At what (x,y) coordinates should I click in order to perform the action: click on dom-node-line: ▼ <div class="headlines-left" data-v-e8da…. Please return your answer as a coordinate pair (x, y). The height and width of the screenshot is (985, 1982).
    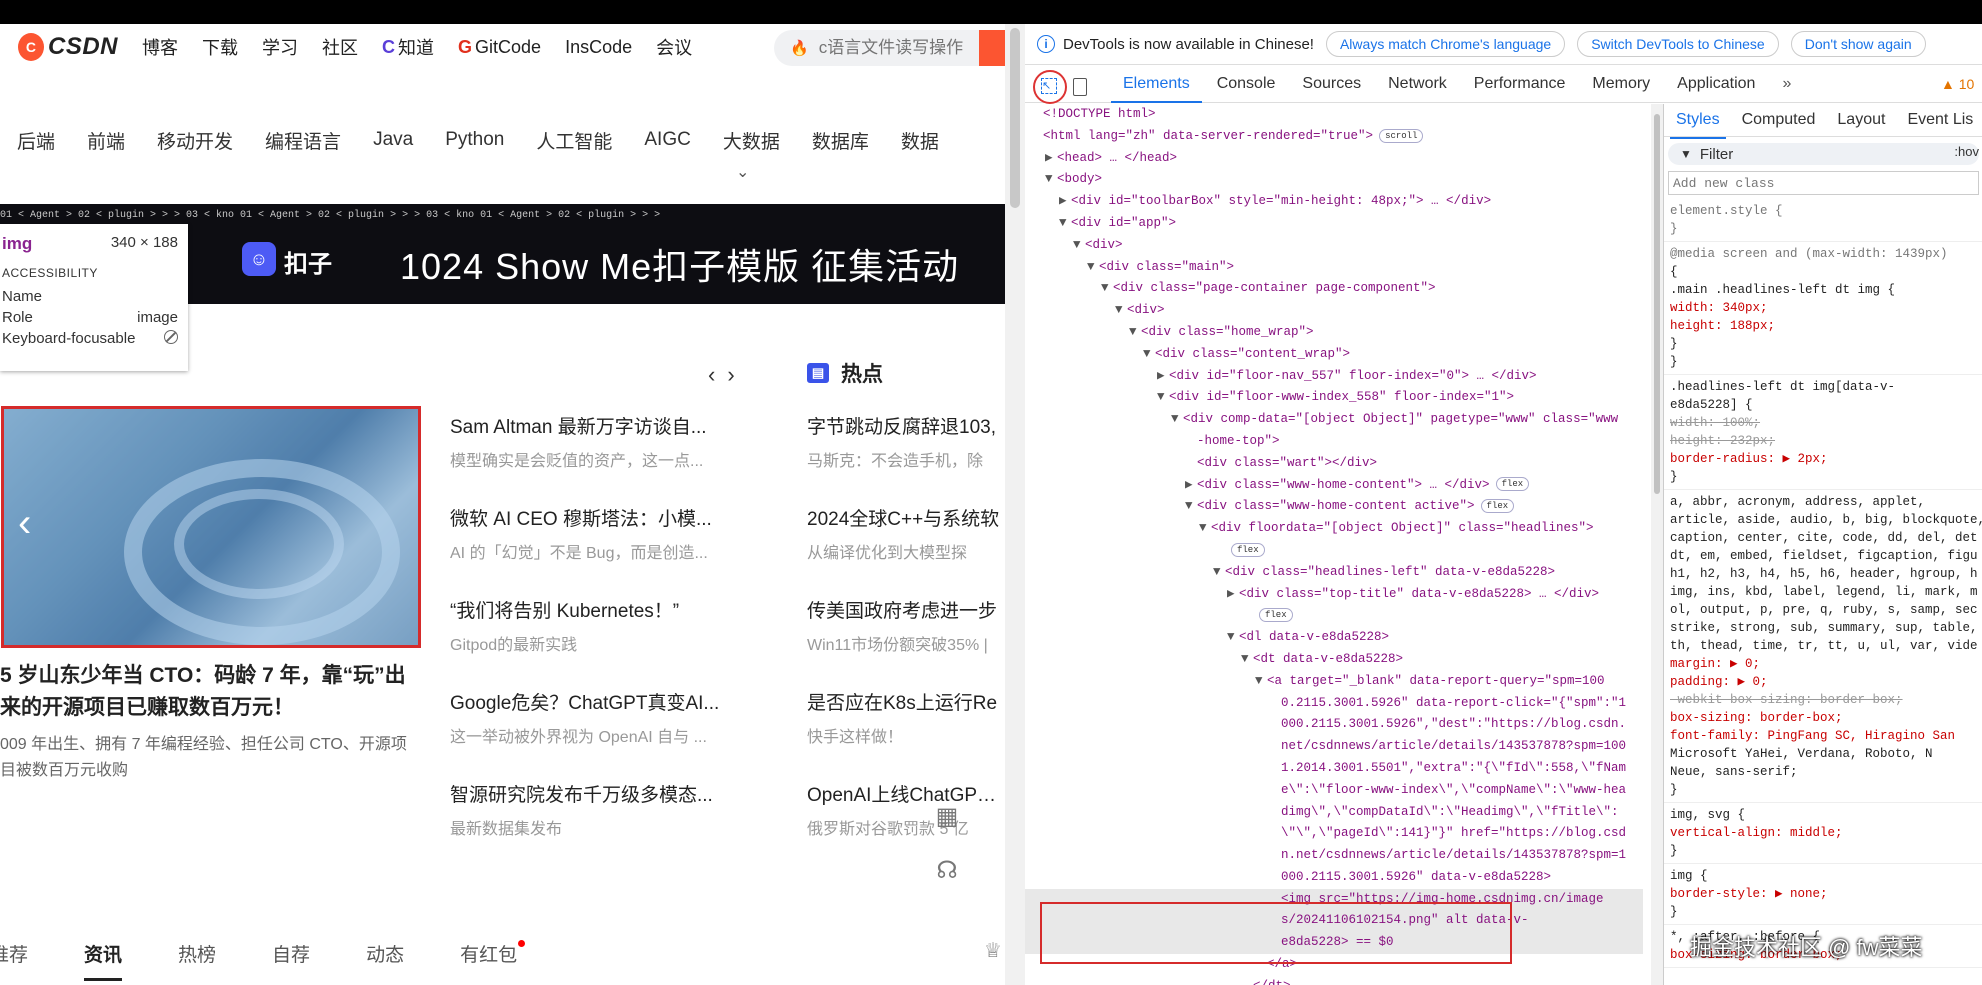
    Looking at the image, I should click on (1334, 573).